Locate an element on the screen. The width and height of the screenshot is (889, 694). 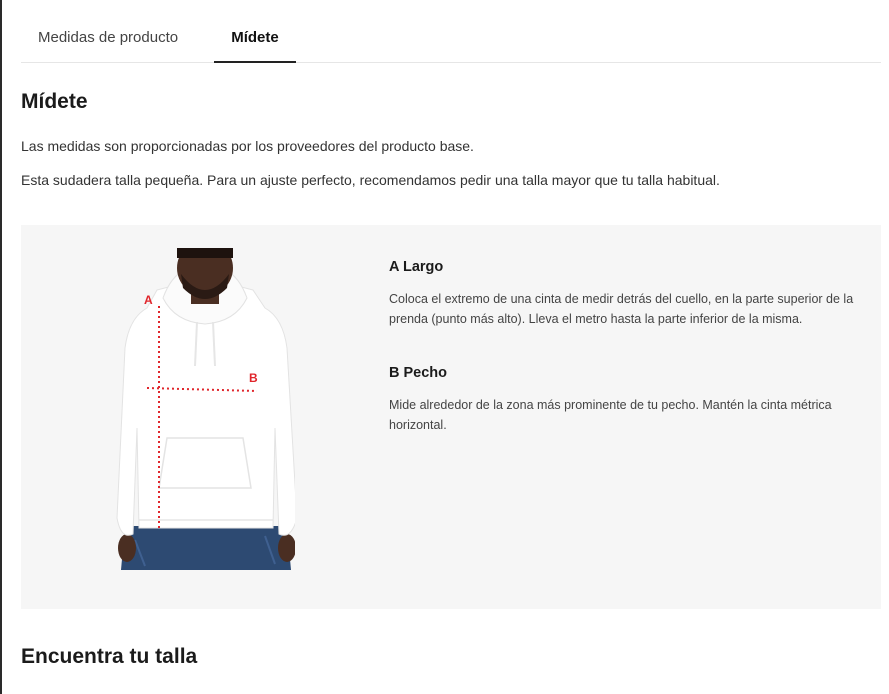
marker-b: B is located at coordinates (253, 378).